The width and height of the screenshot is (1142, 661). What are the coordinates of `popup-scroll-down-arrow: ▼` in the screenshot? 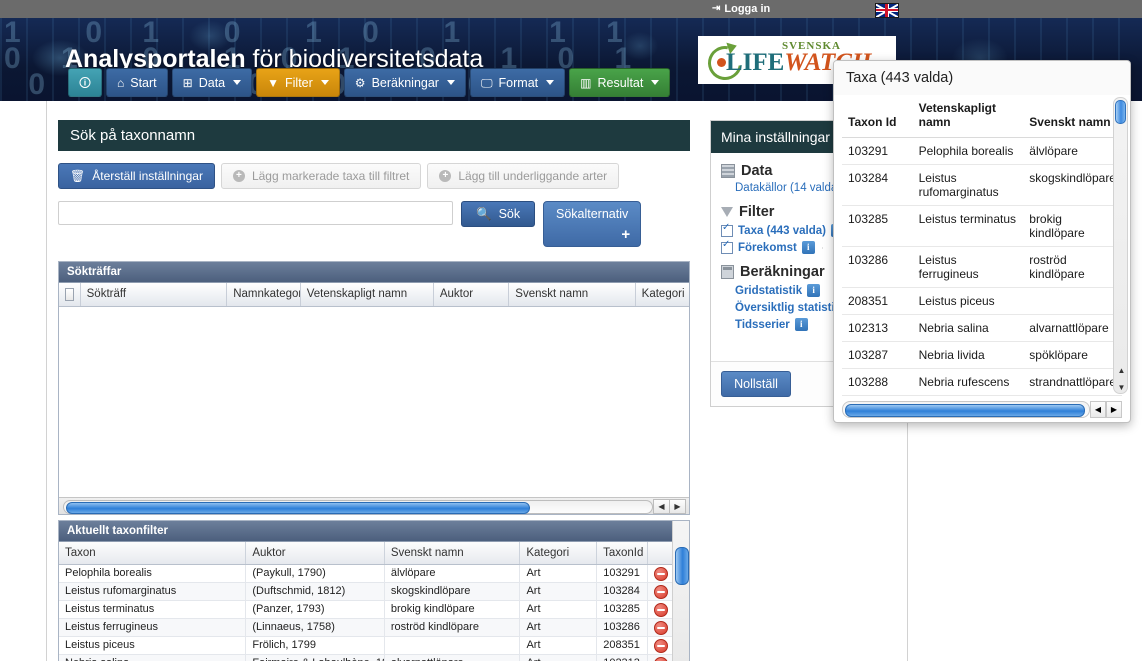 It's located at (1122, 387).